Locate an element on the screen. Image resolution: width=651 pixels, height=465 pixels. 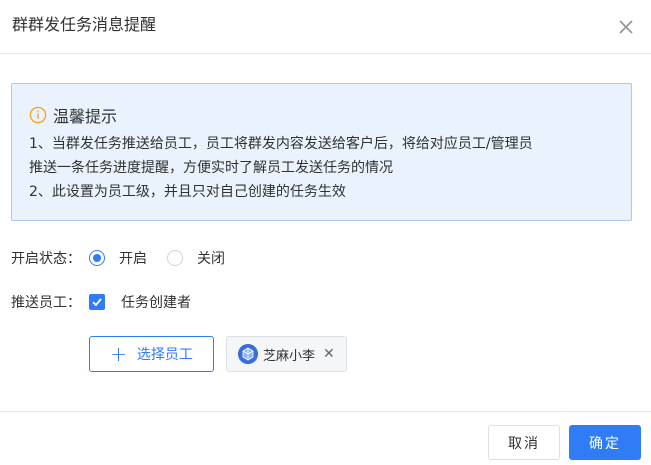
creator-checkbox is located at coordinates (97, 302).